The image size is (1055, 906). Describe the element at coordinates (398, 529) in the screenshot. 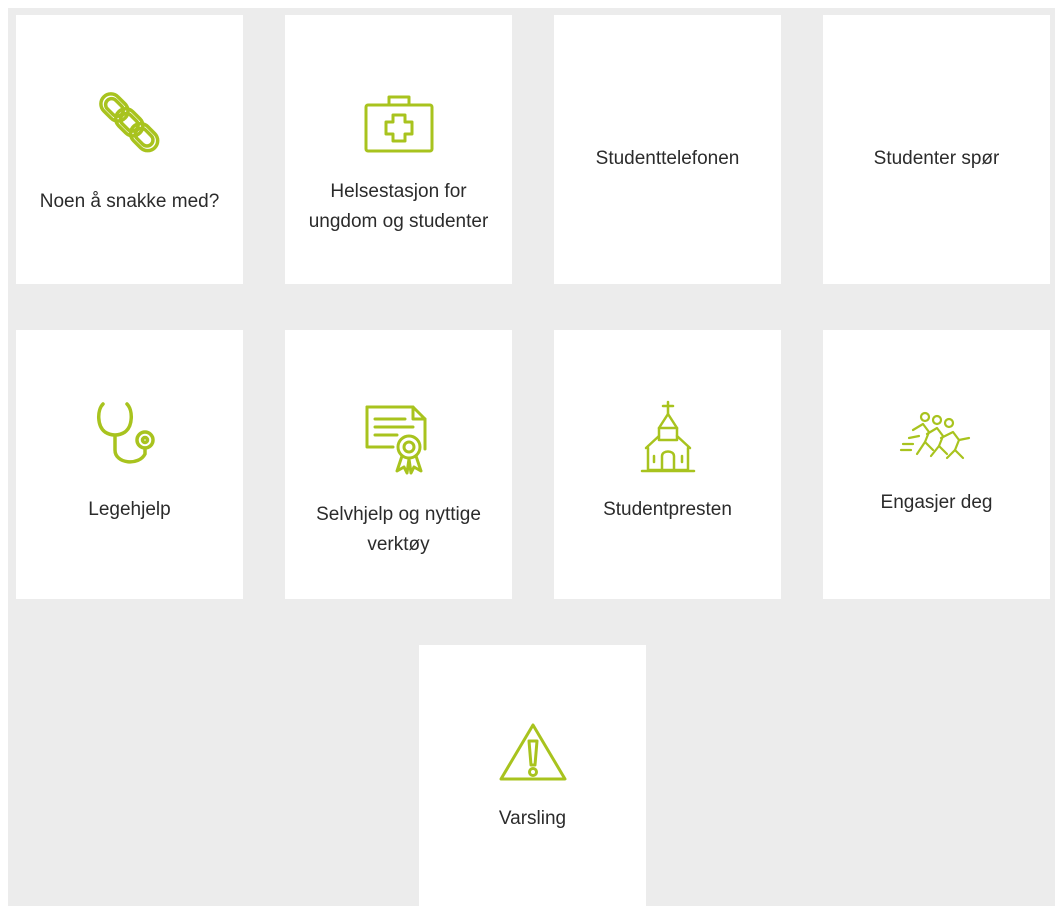

I see `tile-label: Selvhjelp og nyttige verktøy` at that location.